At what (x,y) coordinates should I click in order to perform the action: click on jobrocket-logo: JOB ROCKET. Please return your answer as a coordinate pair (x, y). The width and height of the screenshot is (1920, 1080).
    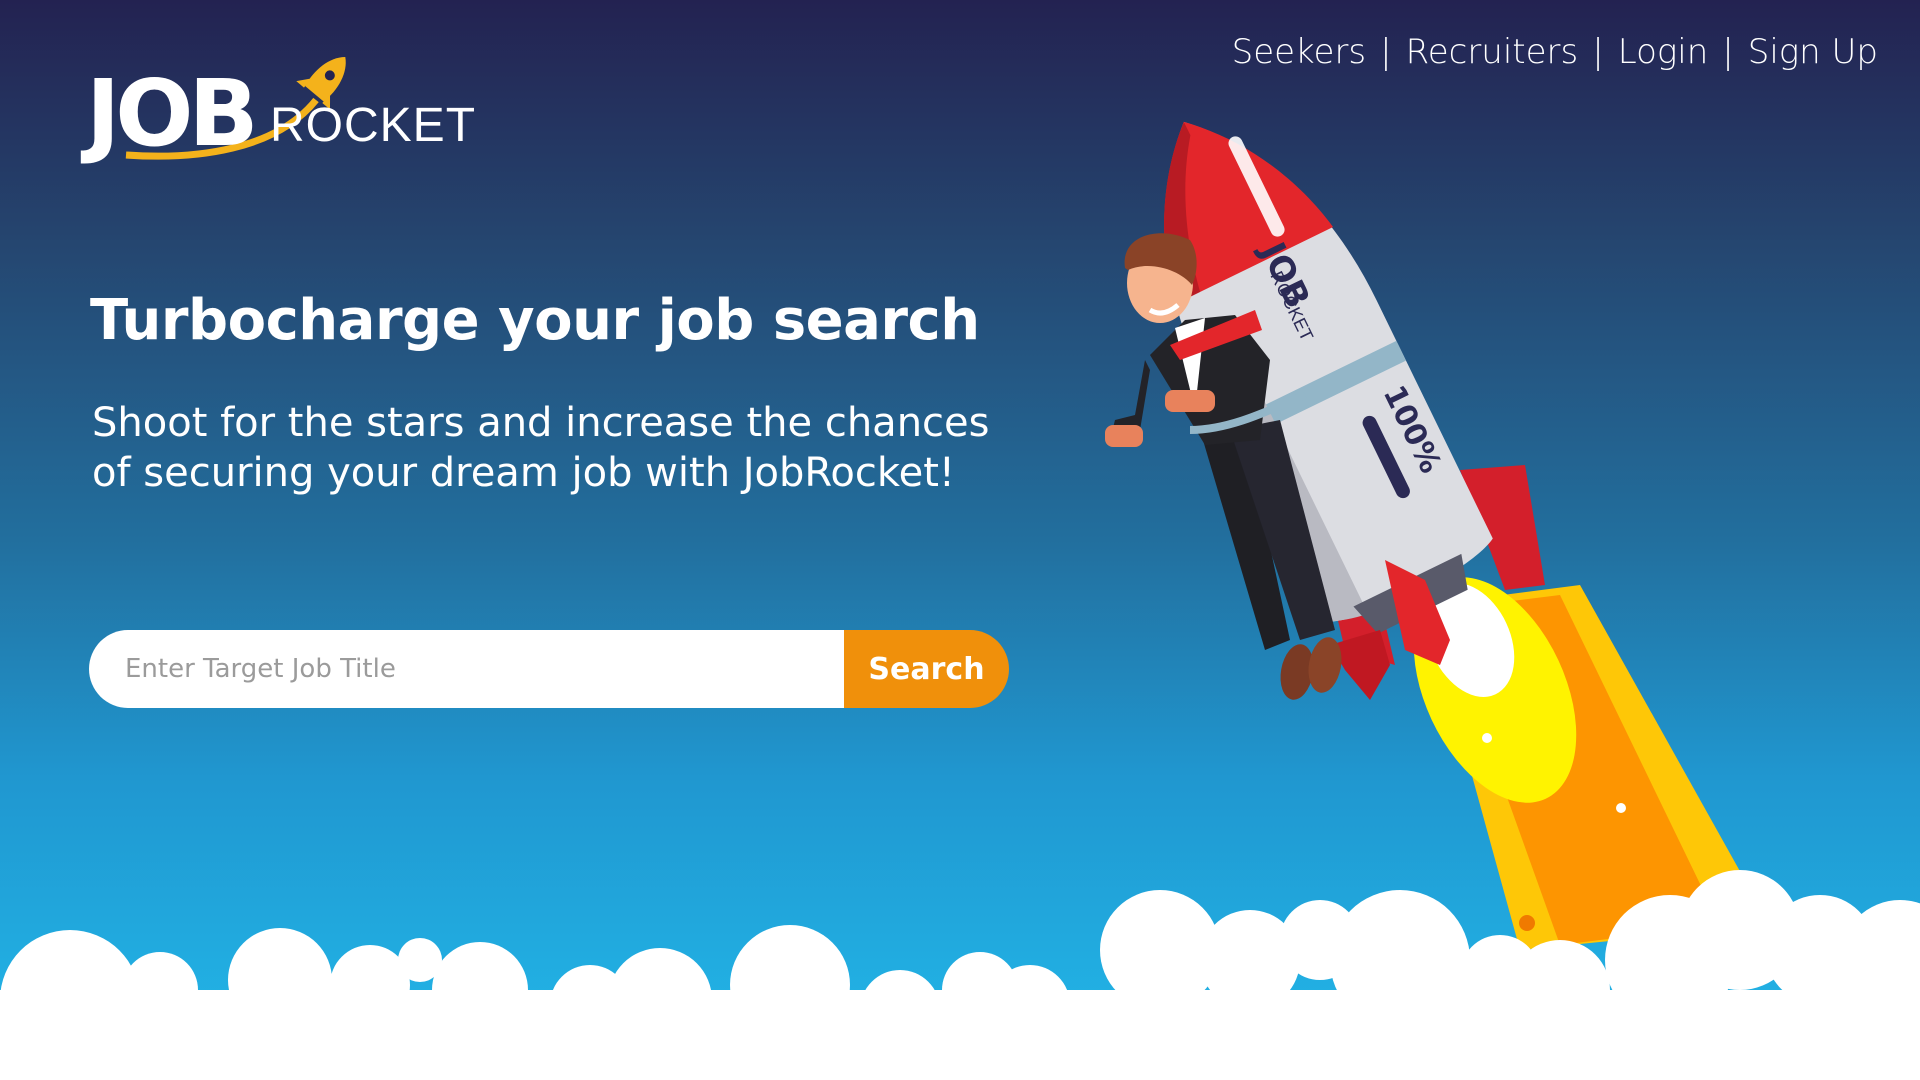
    Looking at the image, I should click on (280, 105).